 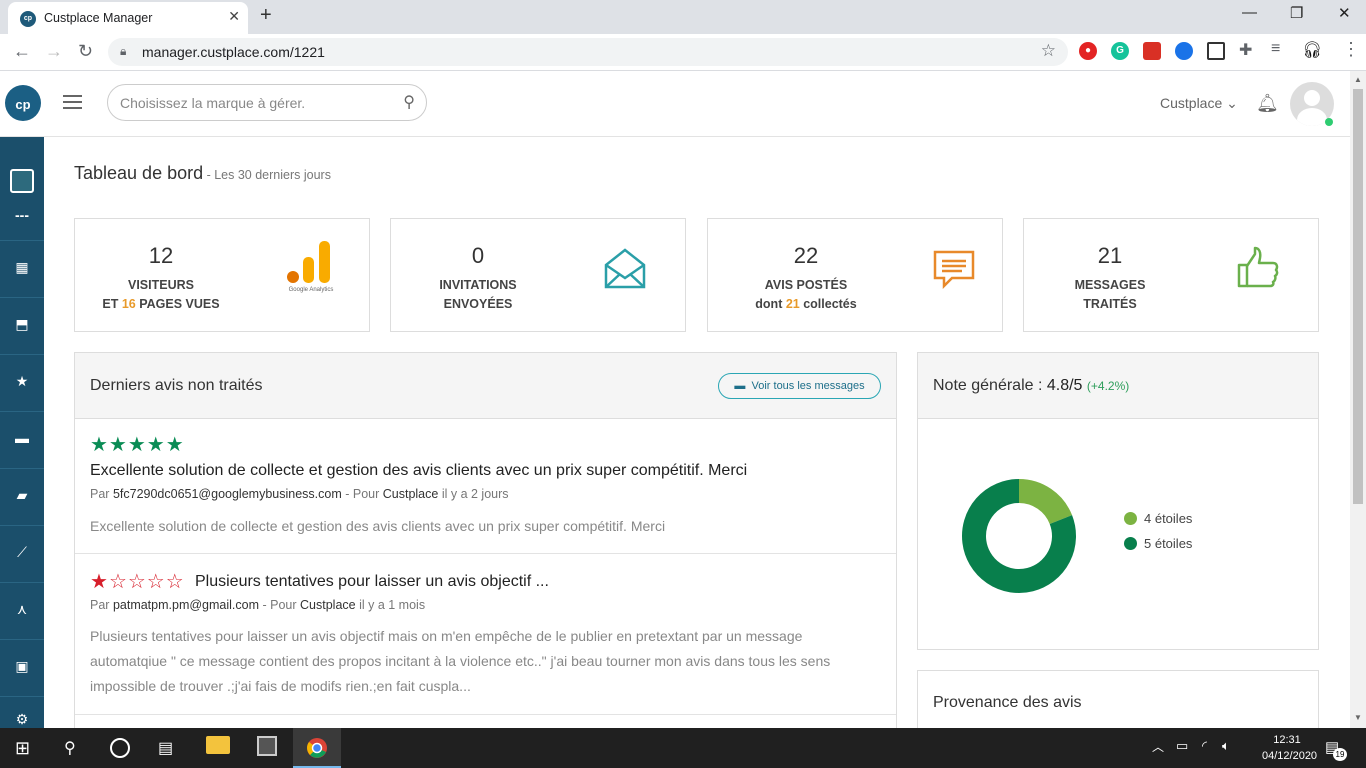 I want to click on legend-label: 4 étoiles, so click(x=1168, y=518).